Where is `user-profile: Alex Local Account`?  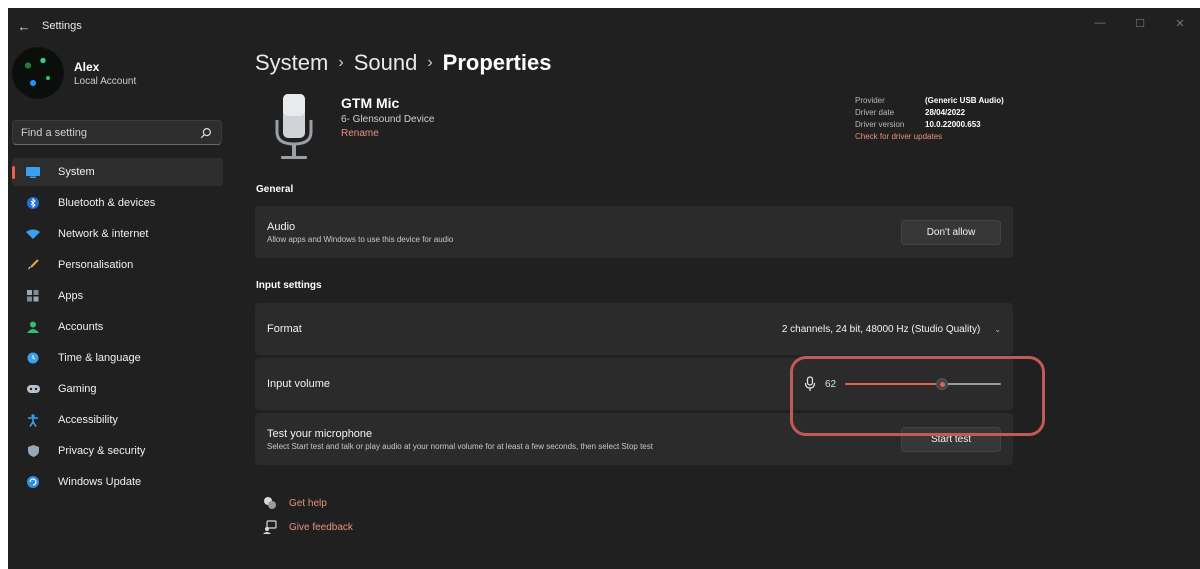
user-profile: Alex Local Account is located at coordinates (123, 73).